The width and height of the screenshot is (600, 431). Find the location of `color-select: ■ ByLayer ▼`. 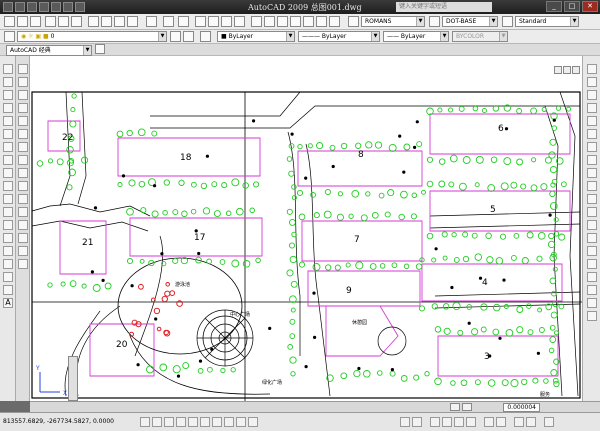

color-select: ■ ByLayer ▼ is located at coordinates (256, 36).